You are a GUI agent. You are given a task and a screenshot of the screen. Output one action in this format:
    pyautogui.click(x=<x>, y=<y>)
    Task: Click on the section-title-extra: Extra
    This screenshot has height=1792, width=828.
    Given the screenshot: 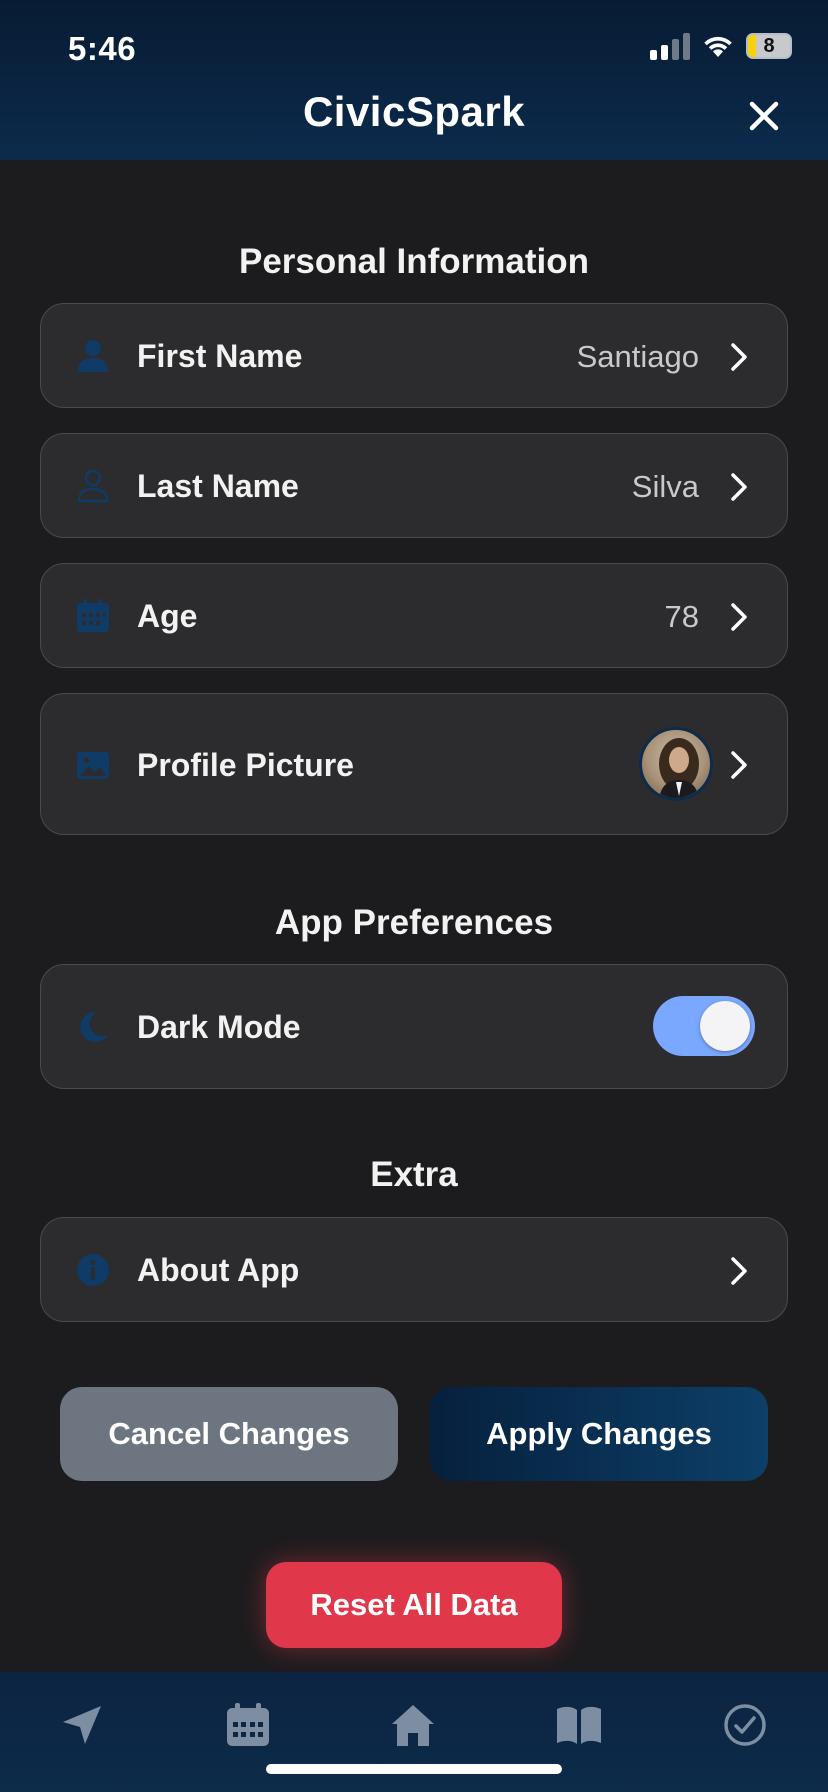 What is the action you would take?
    pyautogui.click(x=414, y=1174)
    